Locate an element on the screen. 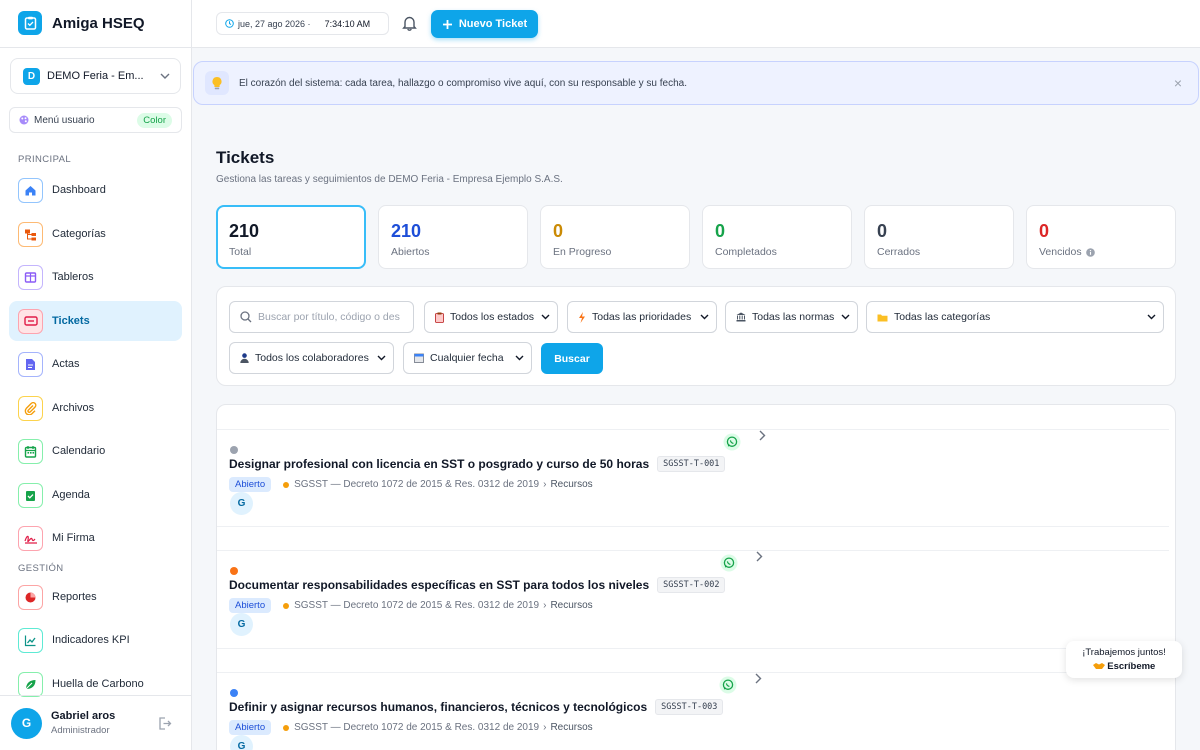  status-filter-select: Todos los estados is located at coordinates (491, 317).